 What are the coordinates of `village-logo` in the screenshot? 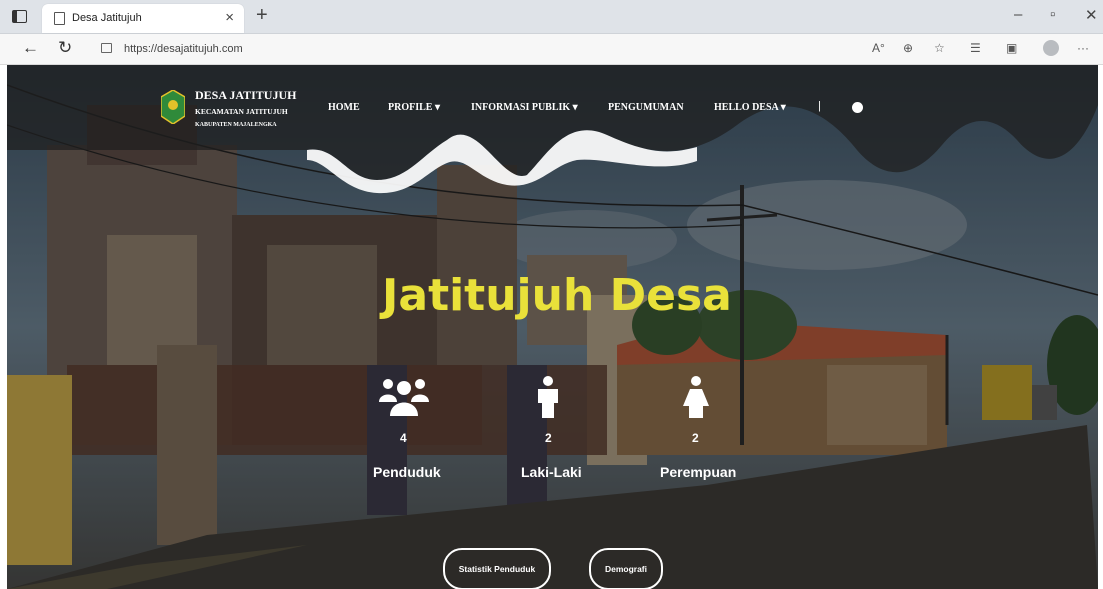 It's located at (173, 107).